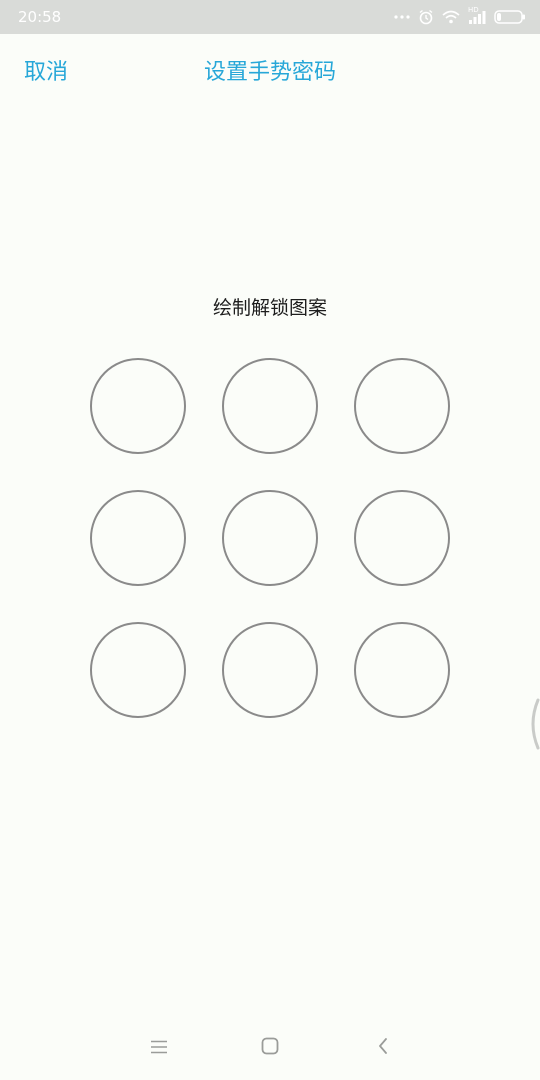  I want to click on menu-button, so click(159, 1048).